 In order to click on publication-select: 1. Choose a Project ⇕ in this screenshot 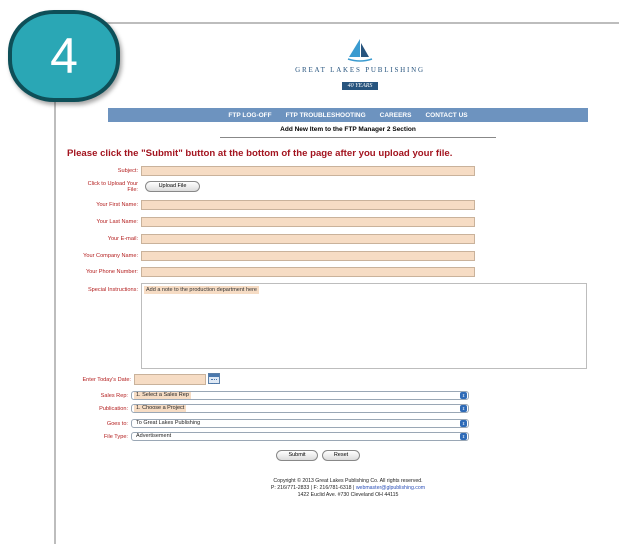, I will do `click(300, 408)`.